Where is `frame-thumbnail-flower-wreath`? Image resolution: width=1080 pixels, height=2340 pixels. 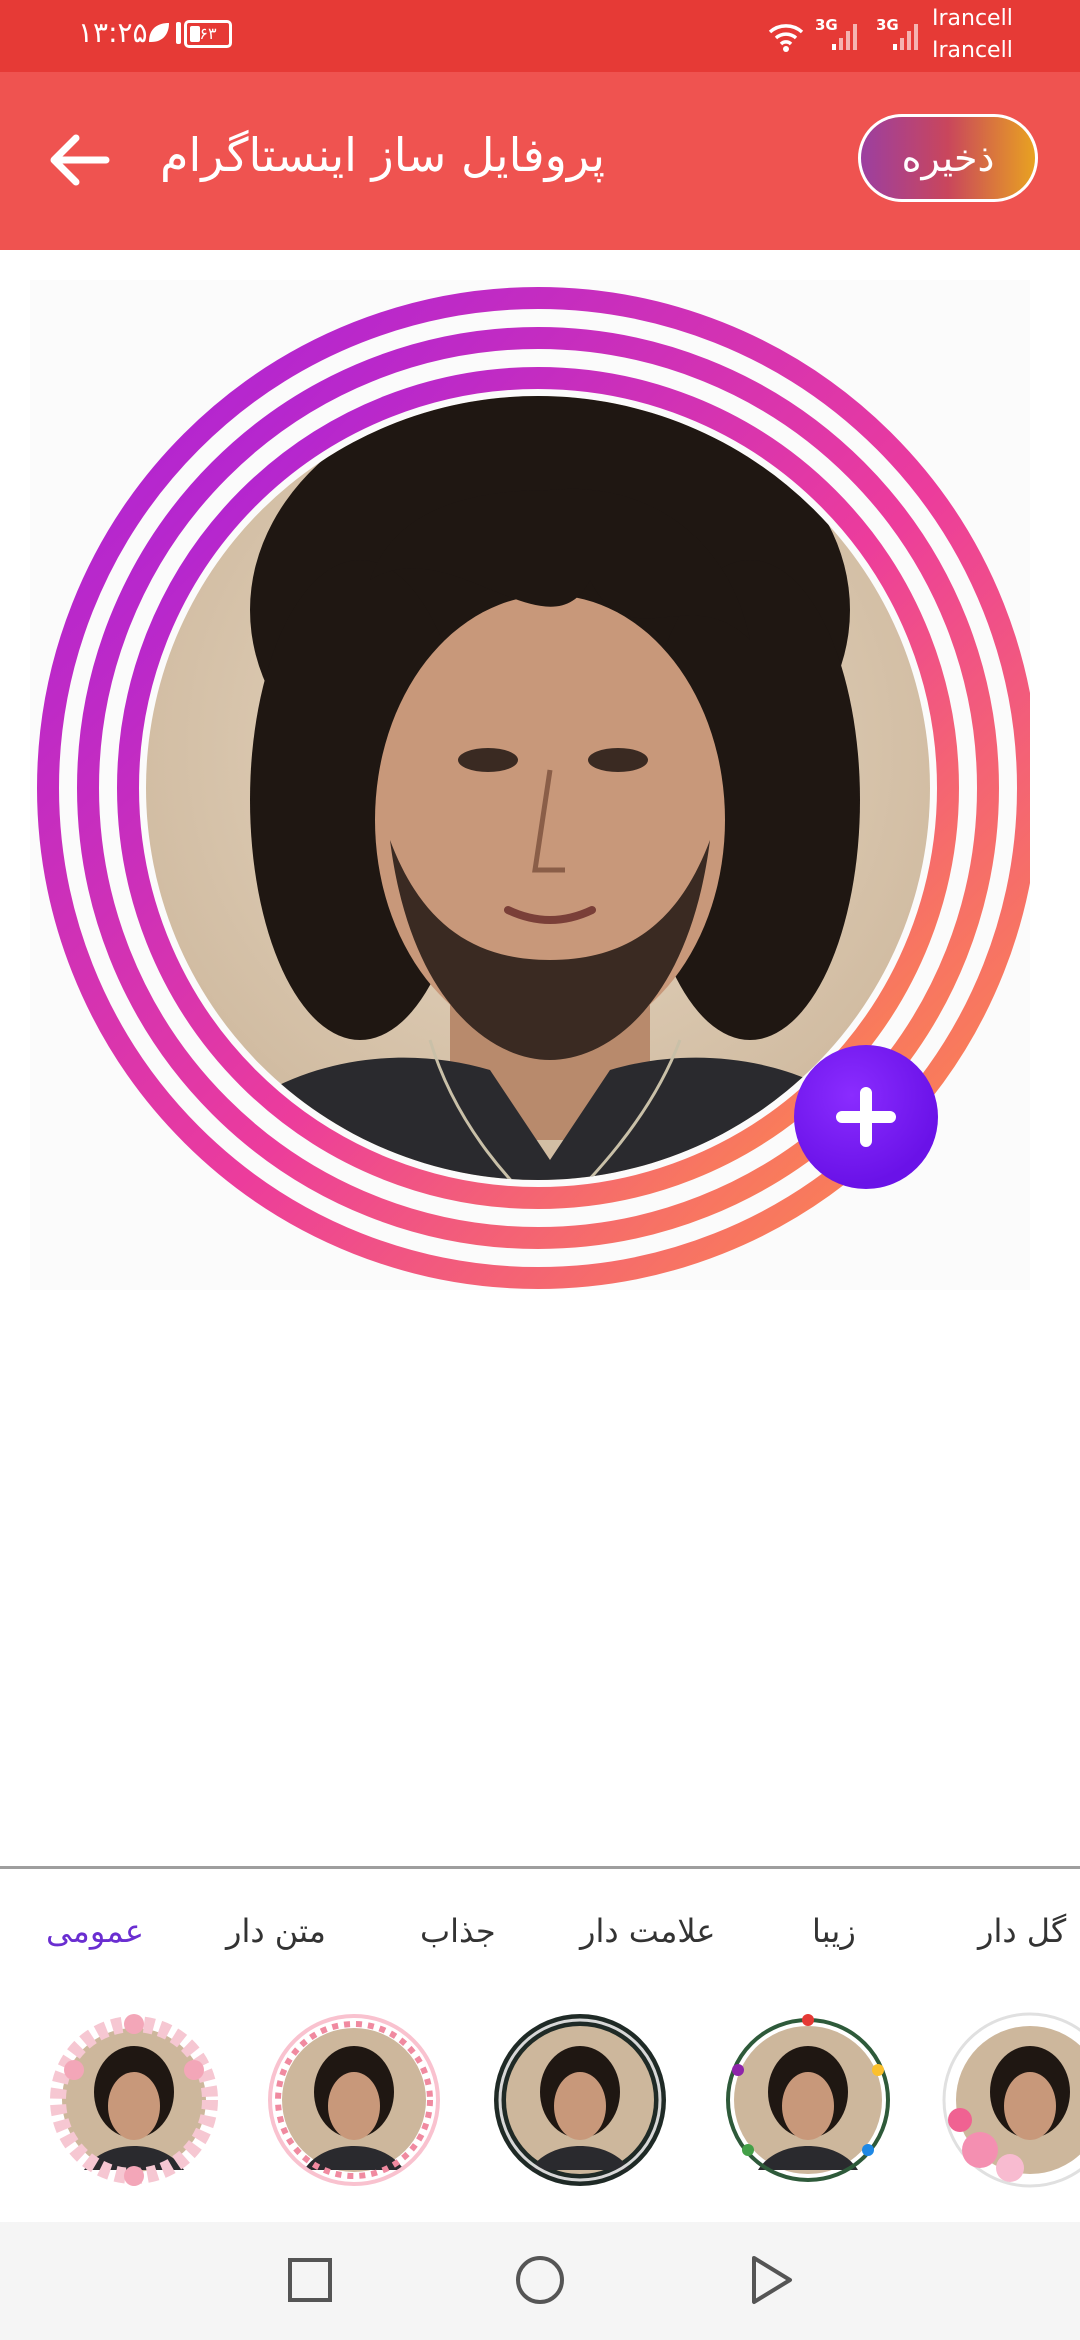 frame-thumbnail-flower-wreath is located at coordinates (134, 2100).